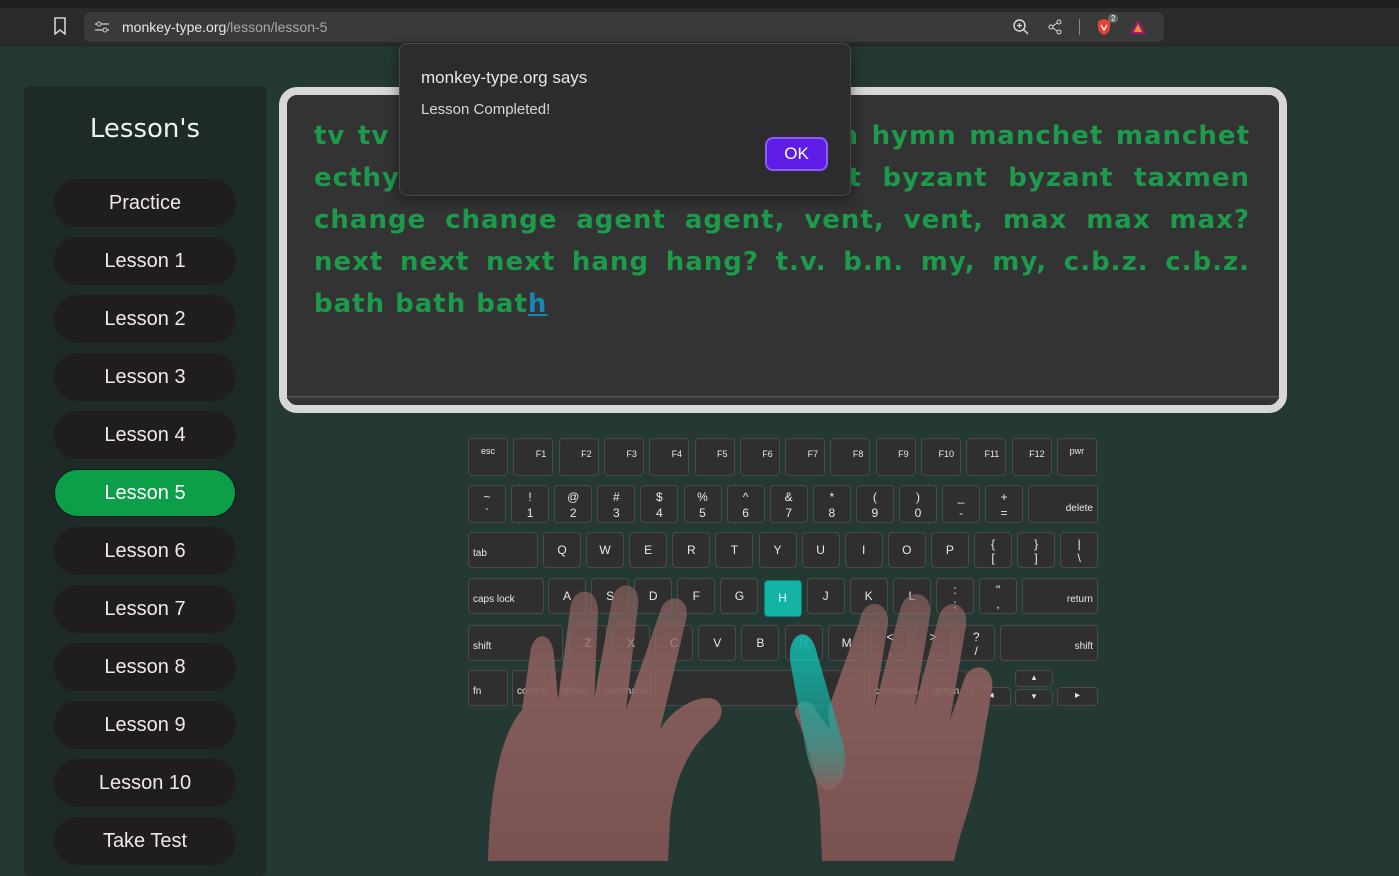 The image size is (1399, 876). I want to click on key-num-7: & 7, so click(788, 504).